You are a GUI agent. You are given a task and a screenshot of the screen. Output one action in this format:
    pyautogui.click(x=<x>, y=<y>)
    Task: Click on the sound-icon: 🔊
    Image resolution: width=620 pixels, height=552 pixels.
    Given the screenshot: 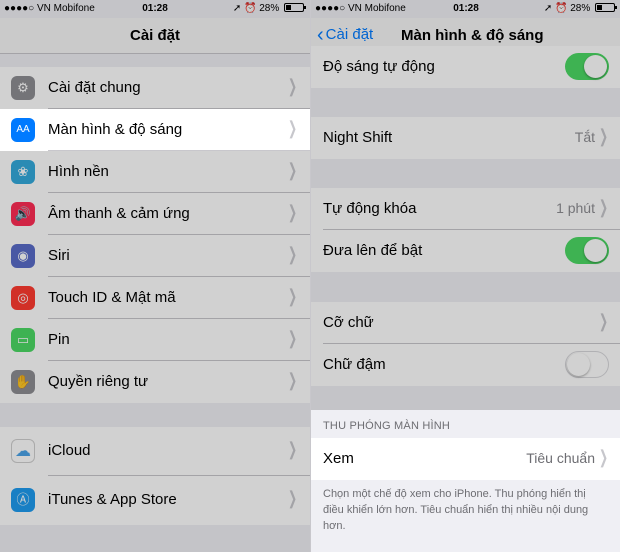 What is the action you would take?
    pyautogui.click(x=23, y=214)
    